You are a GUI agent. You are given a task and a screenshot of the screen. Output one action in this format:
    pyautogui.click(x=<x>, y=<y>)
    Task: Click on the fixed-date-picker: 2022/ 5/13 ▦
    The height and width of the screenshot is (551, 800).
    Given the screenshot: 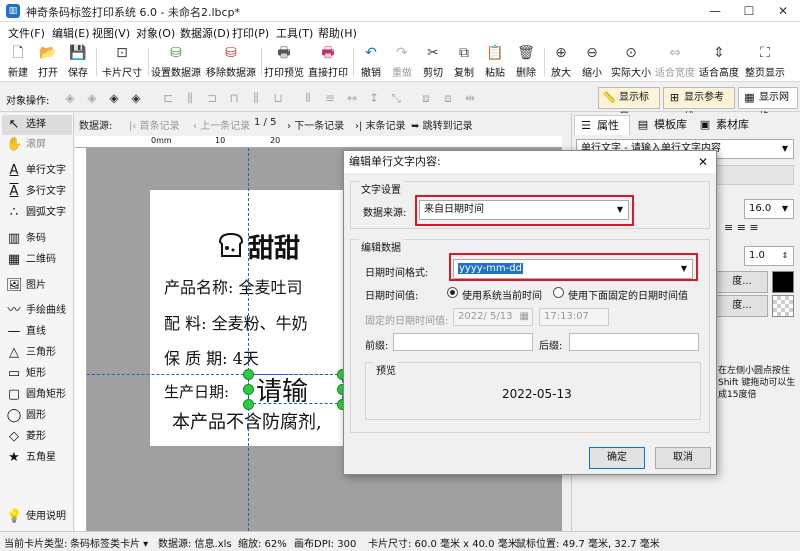 What is the action you would take?
    pyautogui.click(x=493, y=317)
    